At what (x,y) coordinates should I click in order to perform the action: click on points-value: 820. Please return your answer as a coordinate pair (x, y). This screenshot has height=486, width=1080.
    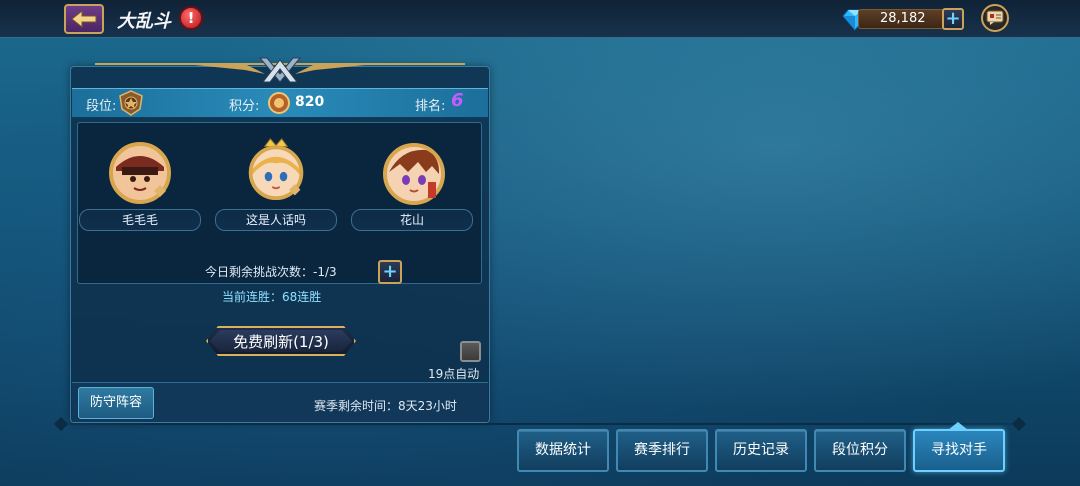
    Looking at the image, I should click on (310, 102).